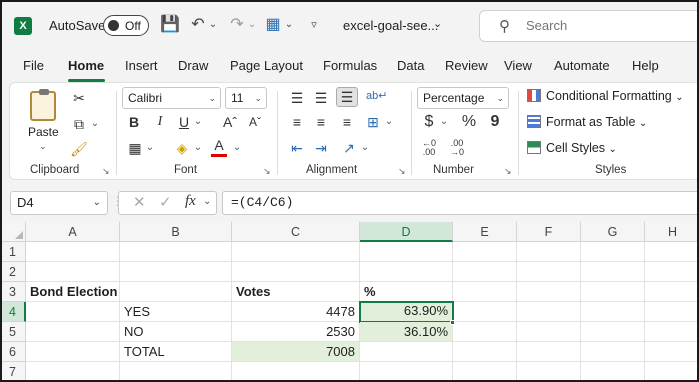 The width and height of the screenshot is (699, 382). What do you see at coordinates (549, 232) in the screenshot?
I see `column-header-f: F` at bounding box center [549, 232].